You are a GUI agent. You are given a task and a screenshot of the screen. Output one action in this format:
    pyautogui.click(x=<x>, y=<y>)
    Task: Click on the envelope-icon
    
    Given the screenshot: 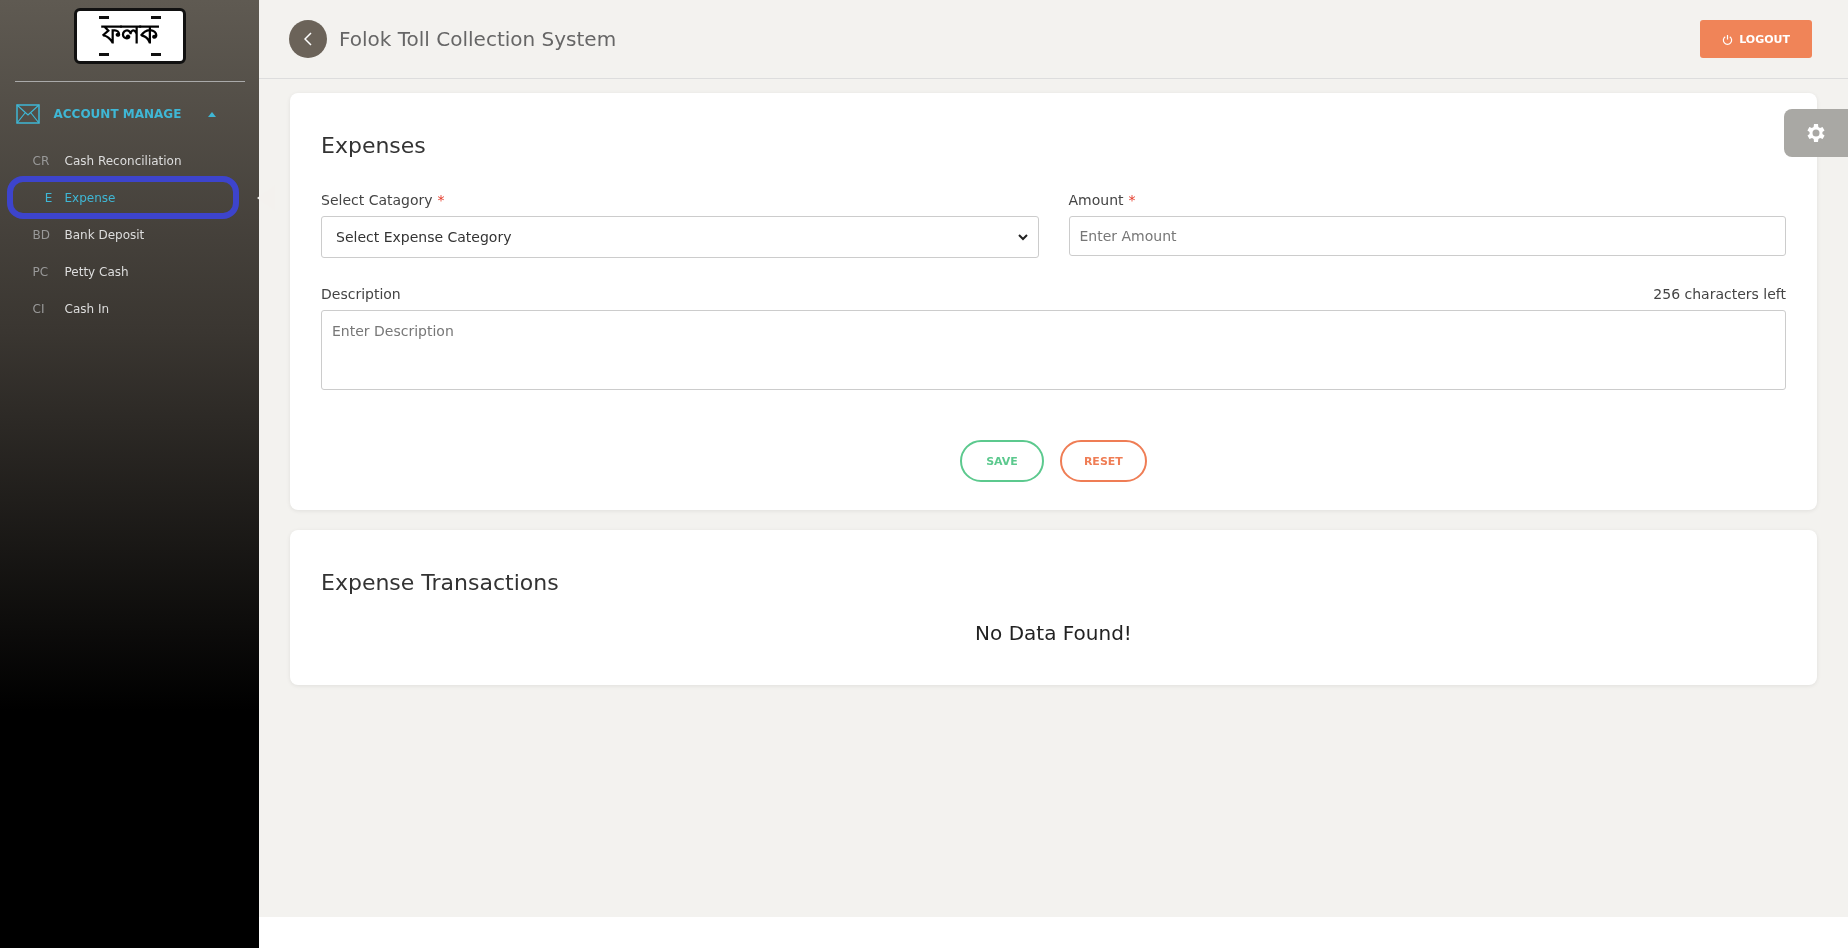 What is the action you would take?
    pyautogui.click(x=27, y=114)
    